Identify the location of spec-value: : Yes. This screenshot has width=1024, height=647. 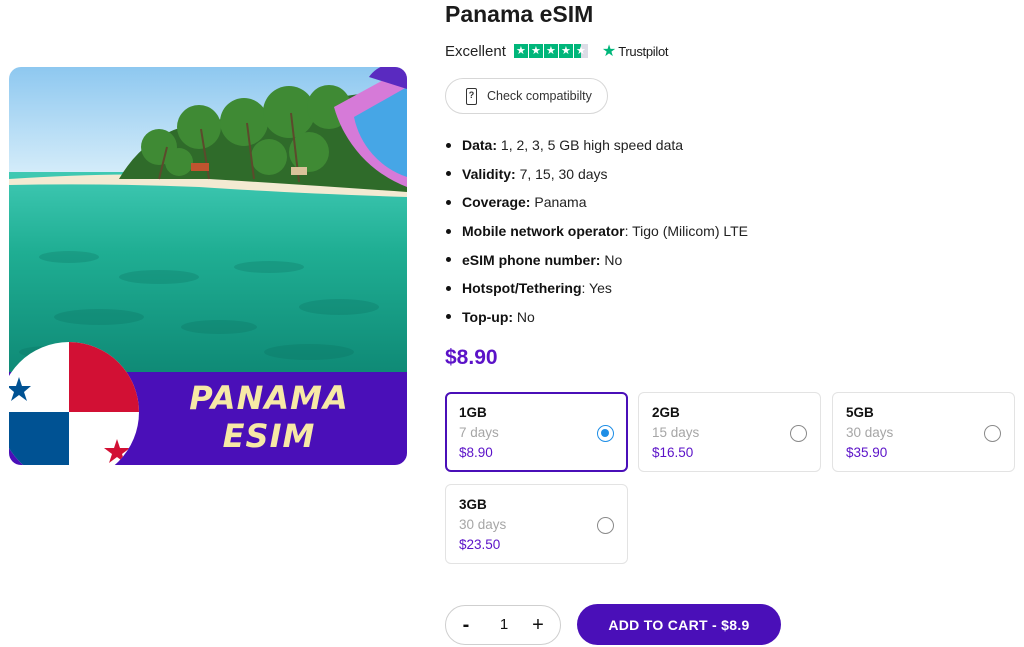
(596, 288).